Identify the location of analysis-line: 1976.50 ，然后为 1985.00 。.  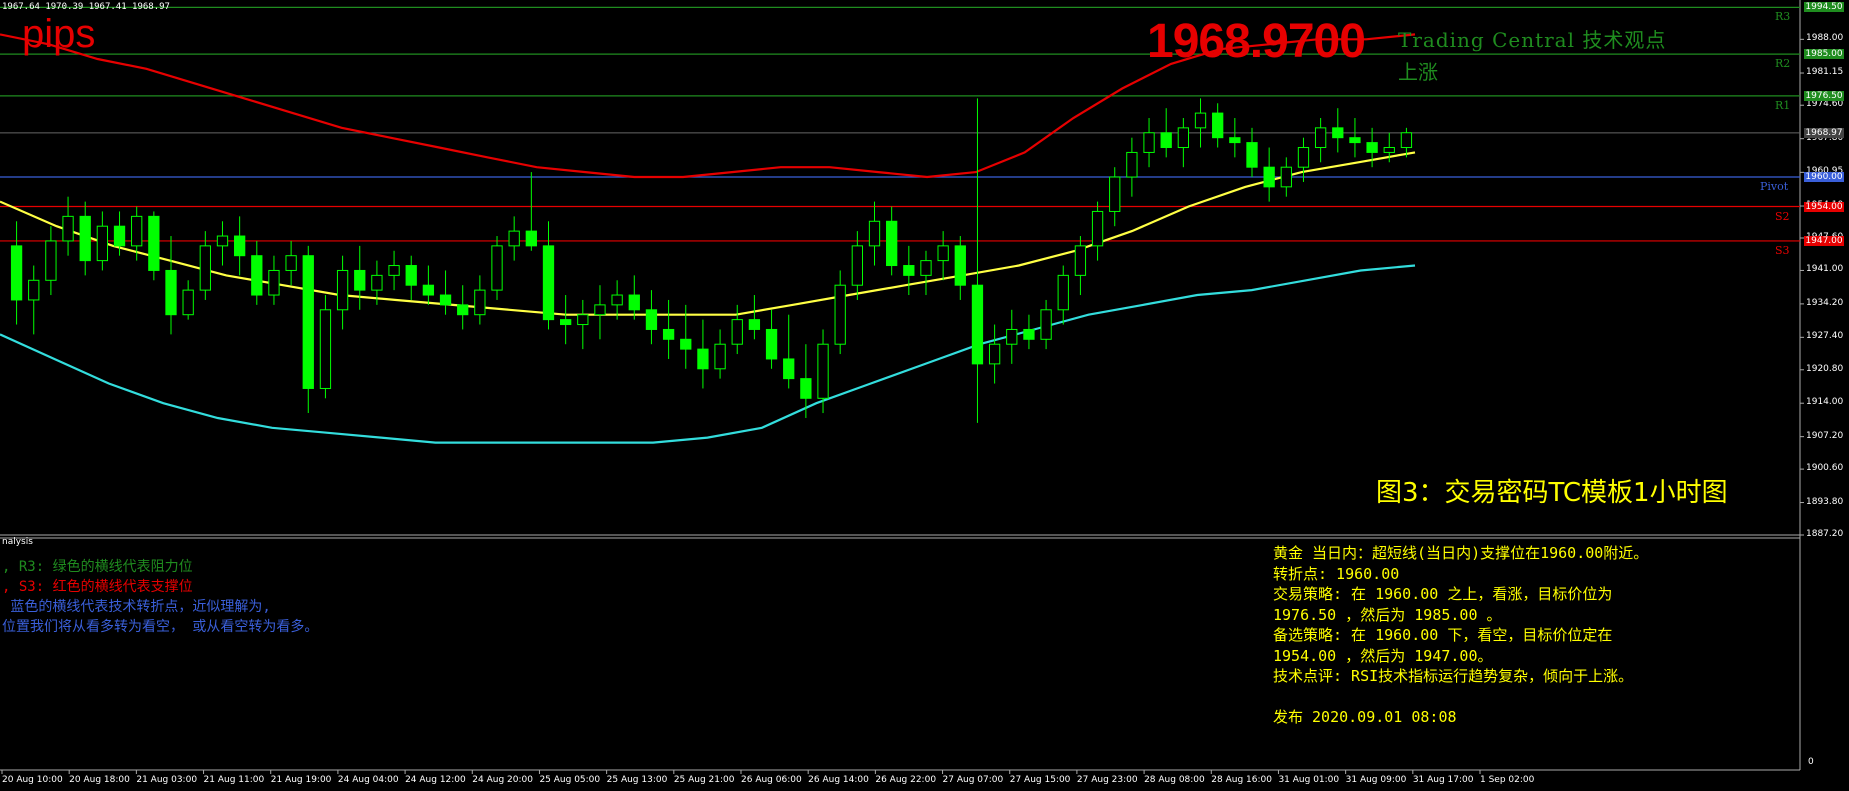
(1387, 614).